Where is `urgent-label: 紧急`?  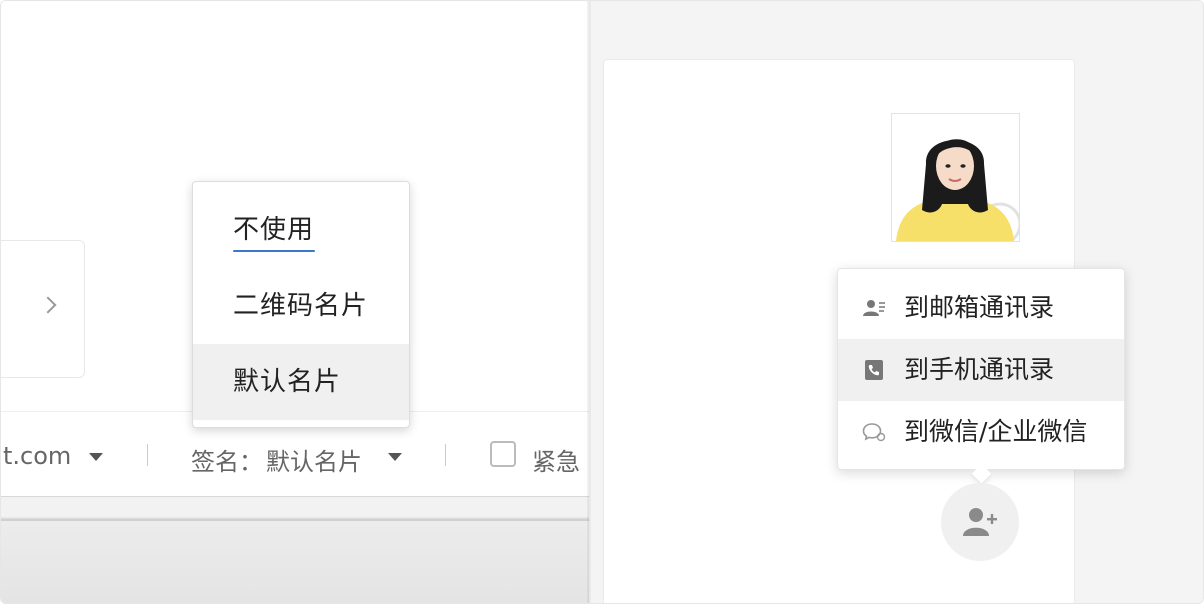
urgent-label: 紧急 is located at coordinates (556, 462).